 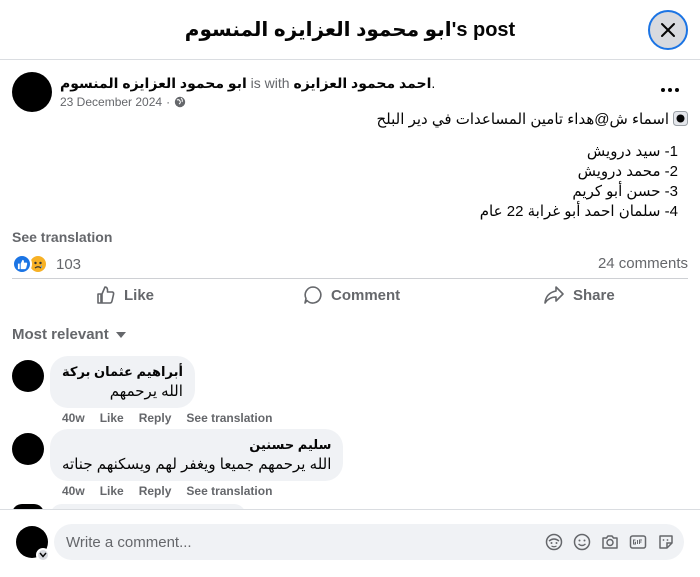 I want to click on gif-icon, so click(x=638, y=542).